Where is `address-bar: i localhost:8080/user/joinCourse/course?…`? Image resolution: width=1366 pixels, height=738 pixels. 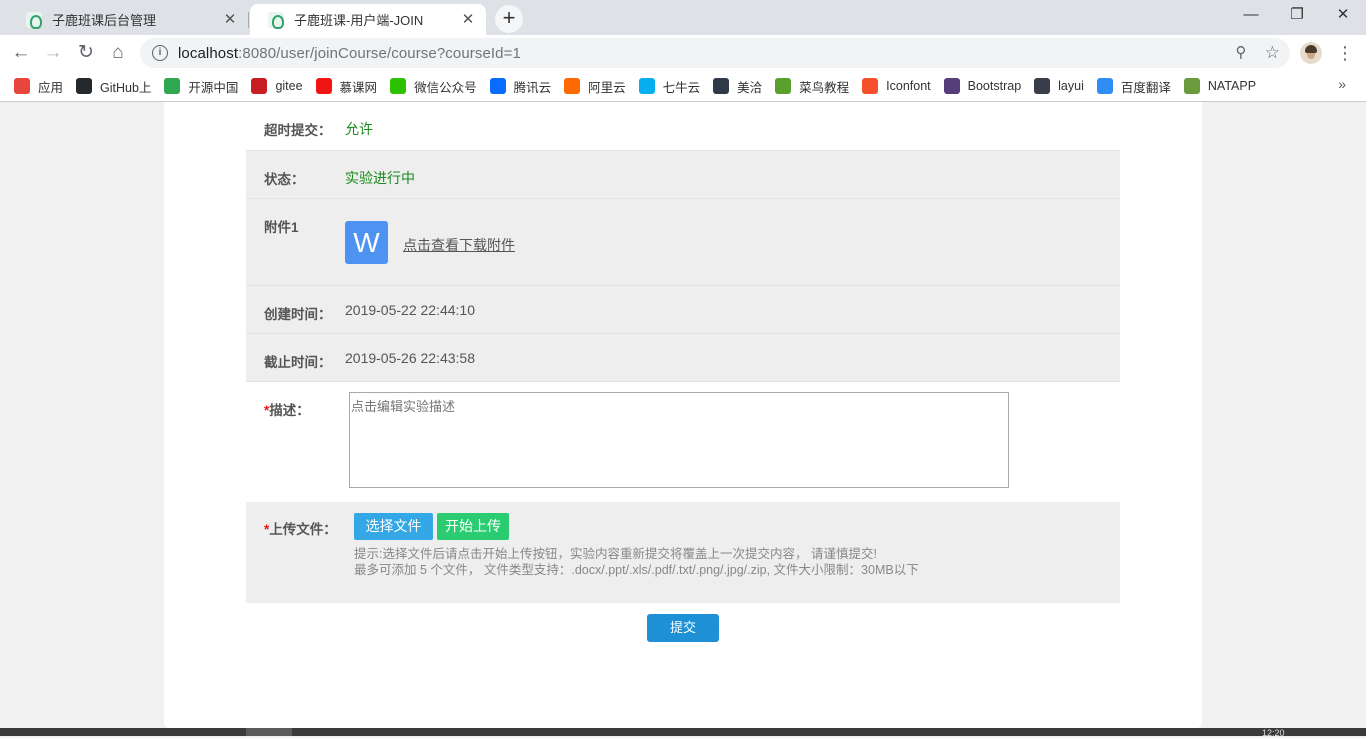 address-bar: i localhost:8080/user/joinCourse/course?… is located at coordinates (715, 53).